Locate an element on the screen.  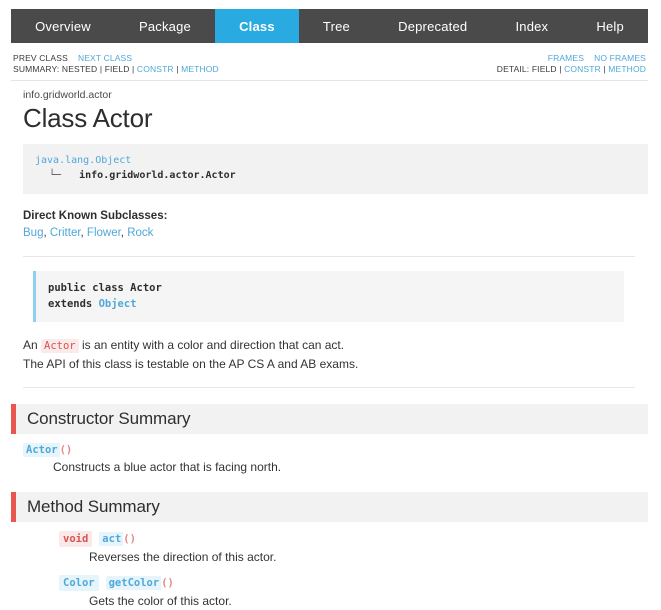
method-summary-header: Method Summary is located at coordinates (329, 507).